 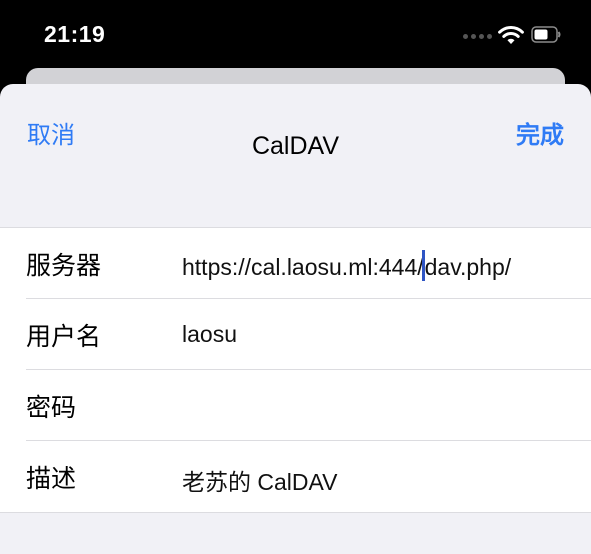 What do you see at coordinates (64, 337) in the screenshot?
I see `username-label: 用户名` at bounding box center [64, 337].